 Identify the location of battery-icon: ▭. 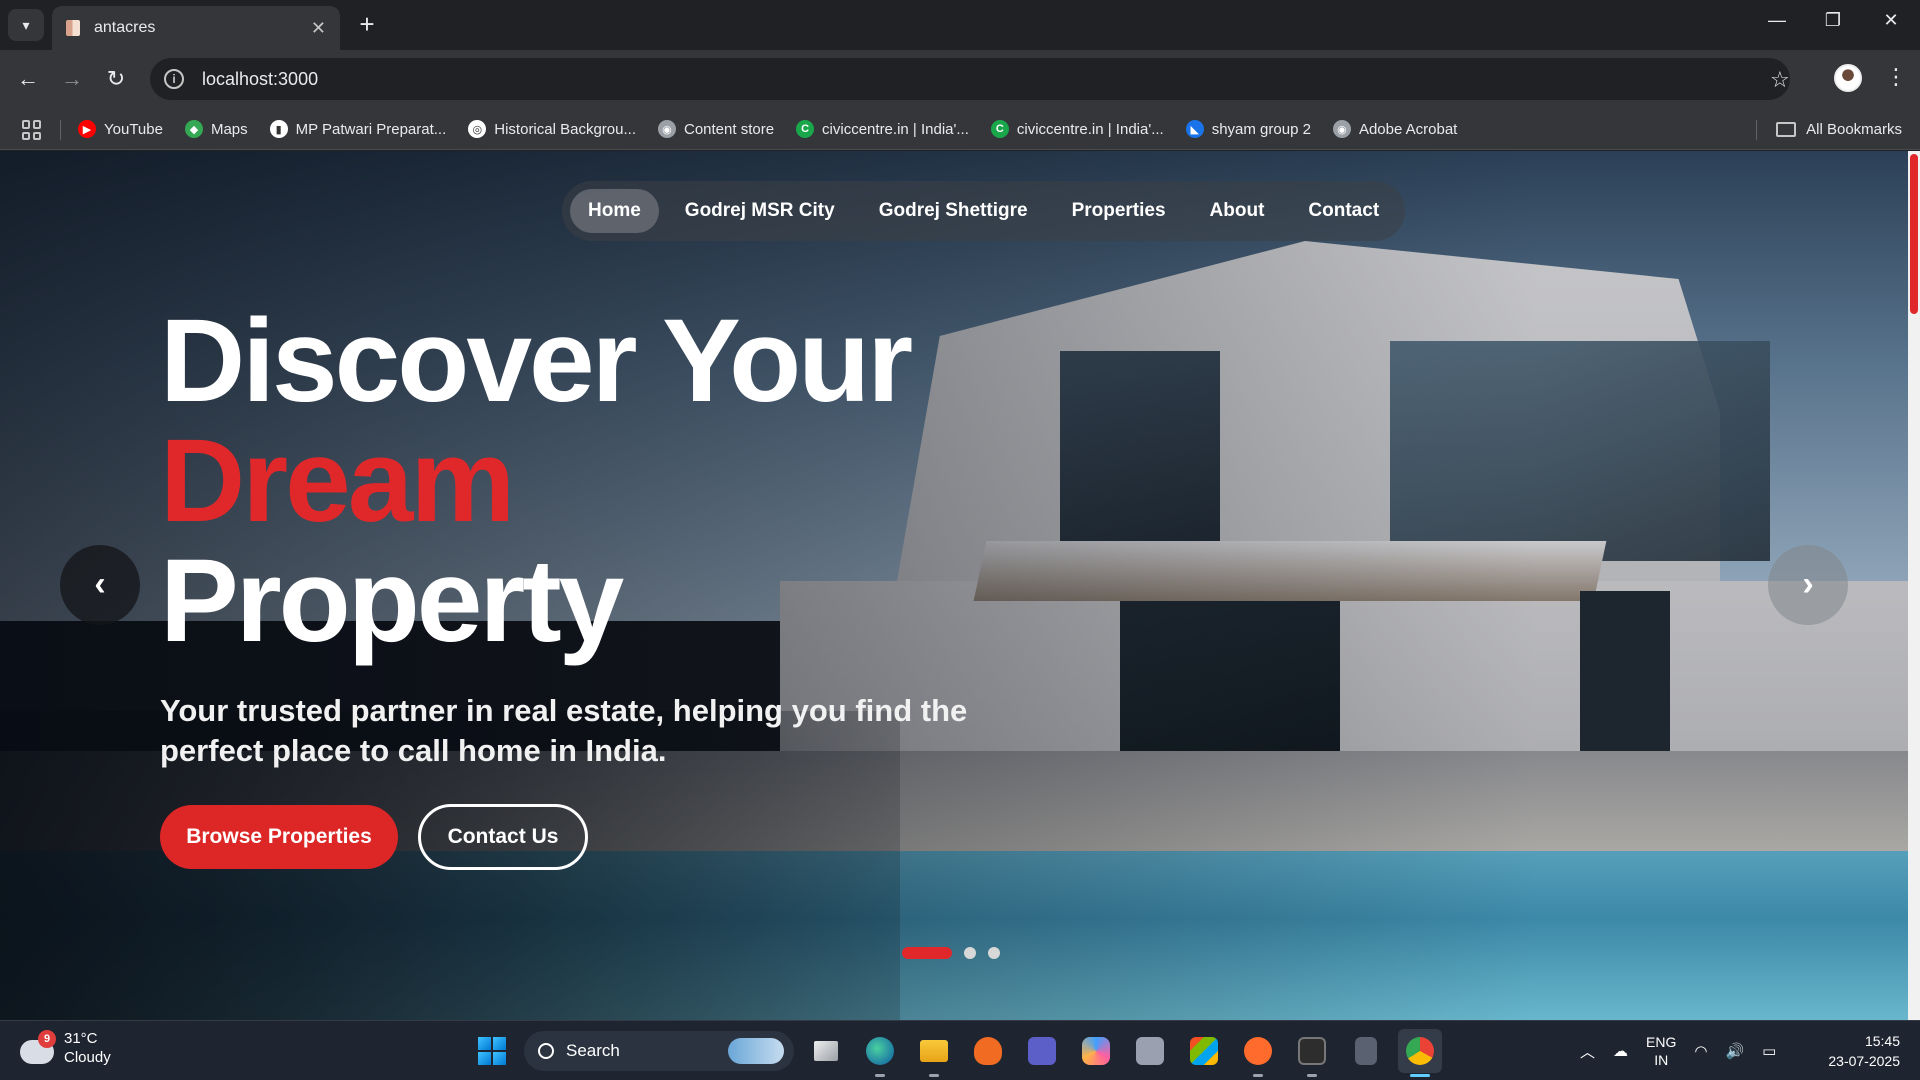
(1769, 1051).